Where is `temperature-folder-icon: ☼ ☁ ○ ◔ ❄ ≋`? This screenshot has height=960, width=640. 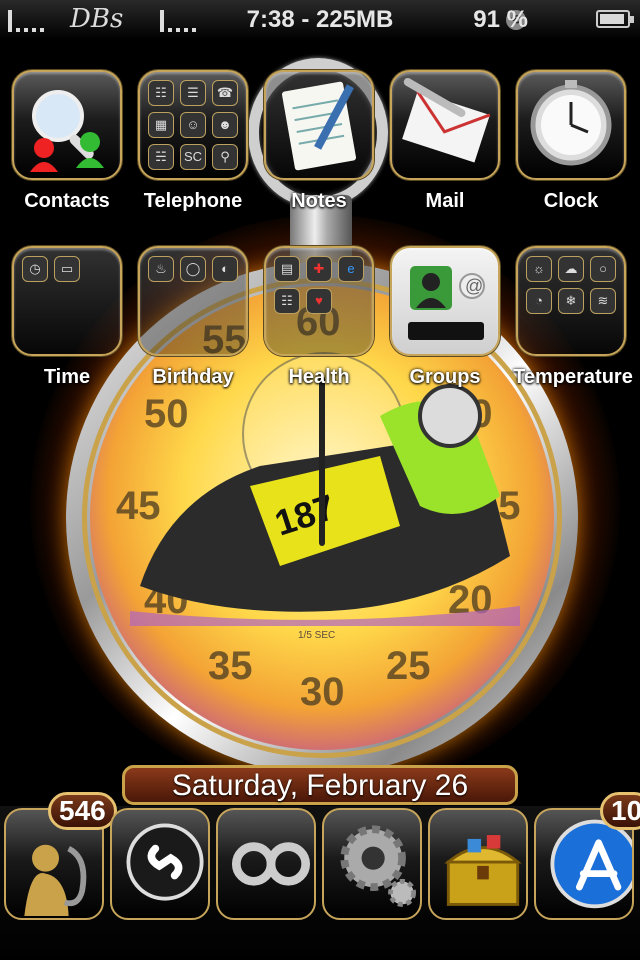 temperature-folder-icon: ☼ ☁ ○ ◔ ❄ ≋ is located at coordinates (571, 301).